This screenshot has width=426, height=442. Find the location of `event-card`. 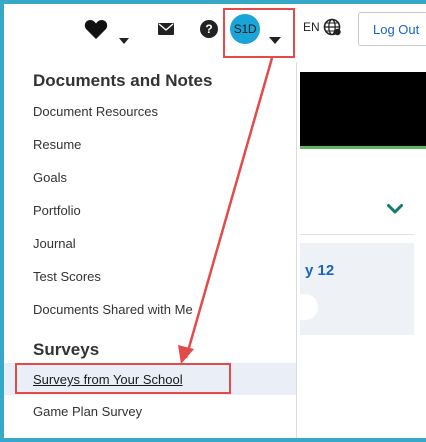

event-card is located at coordinates (357, 289).